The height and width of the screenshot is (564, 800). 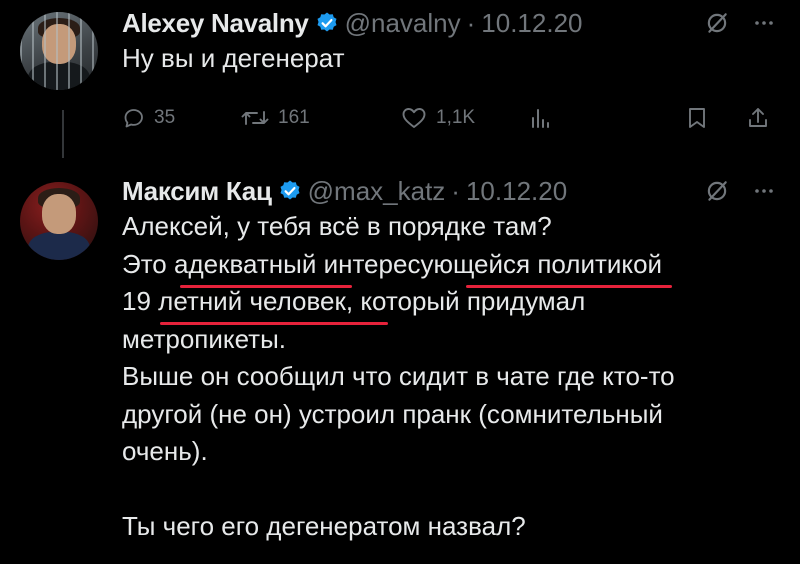 I want to click on reply-count: 35, so click(x=165, y=117).